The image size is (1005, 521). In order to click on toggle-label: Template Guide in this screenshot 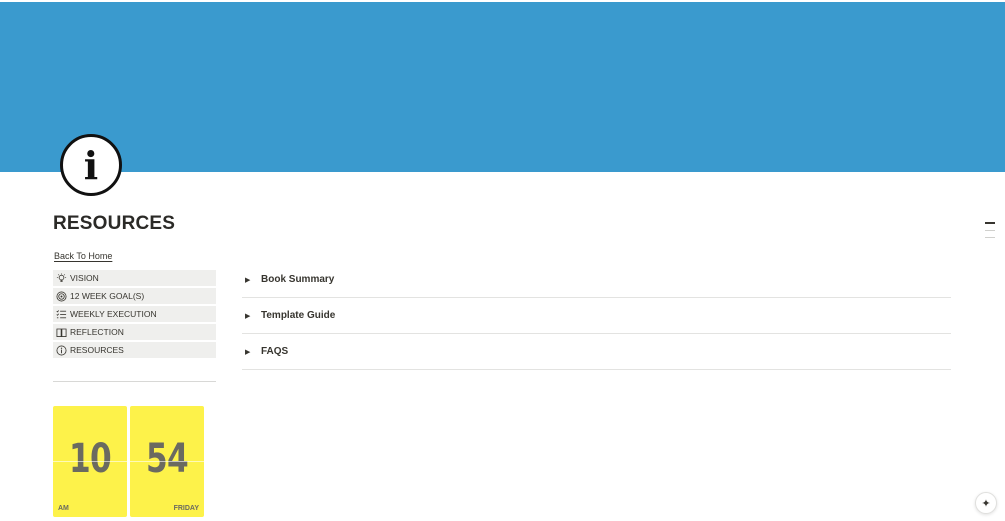, I will do `click(298, 315)`.